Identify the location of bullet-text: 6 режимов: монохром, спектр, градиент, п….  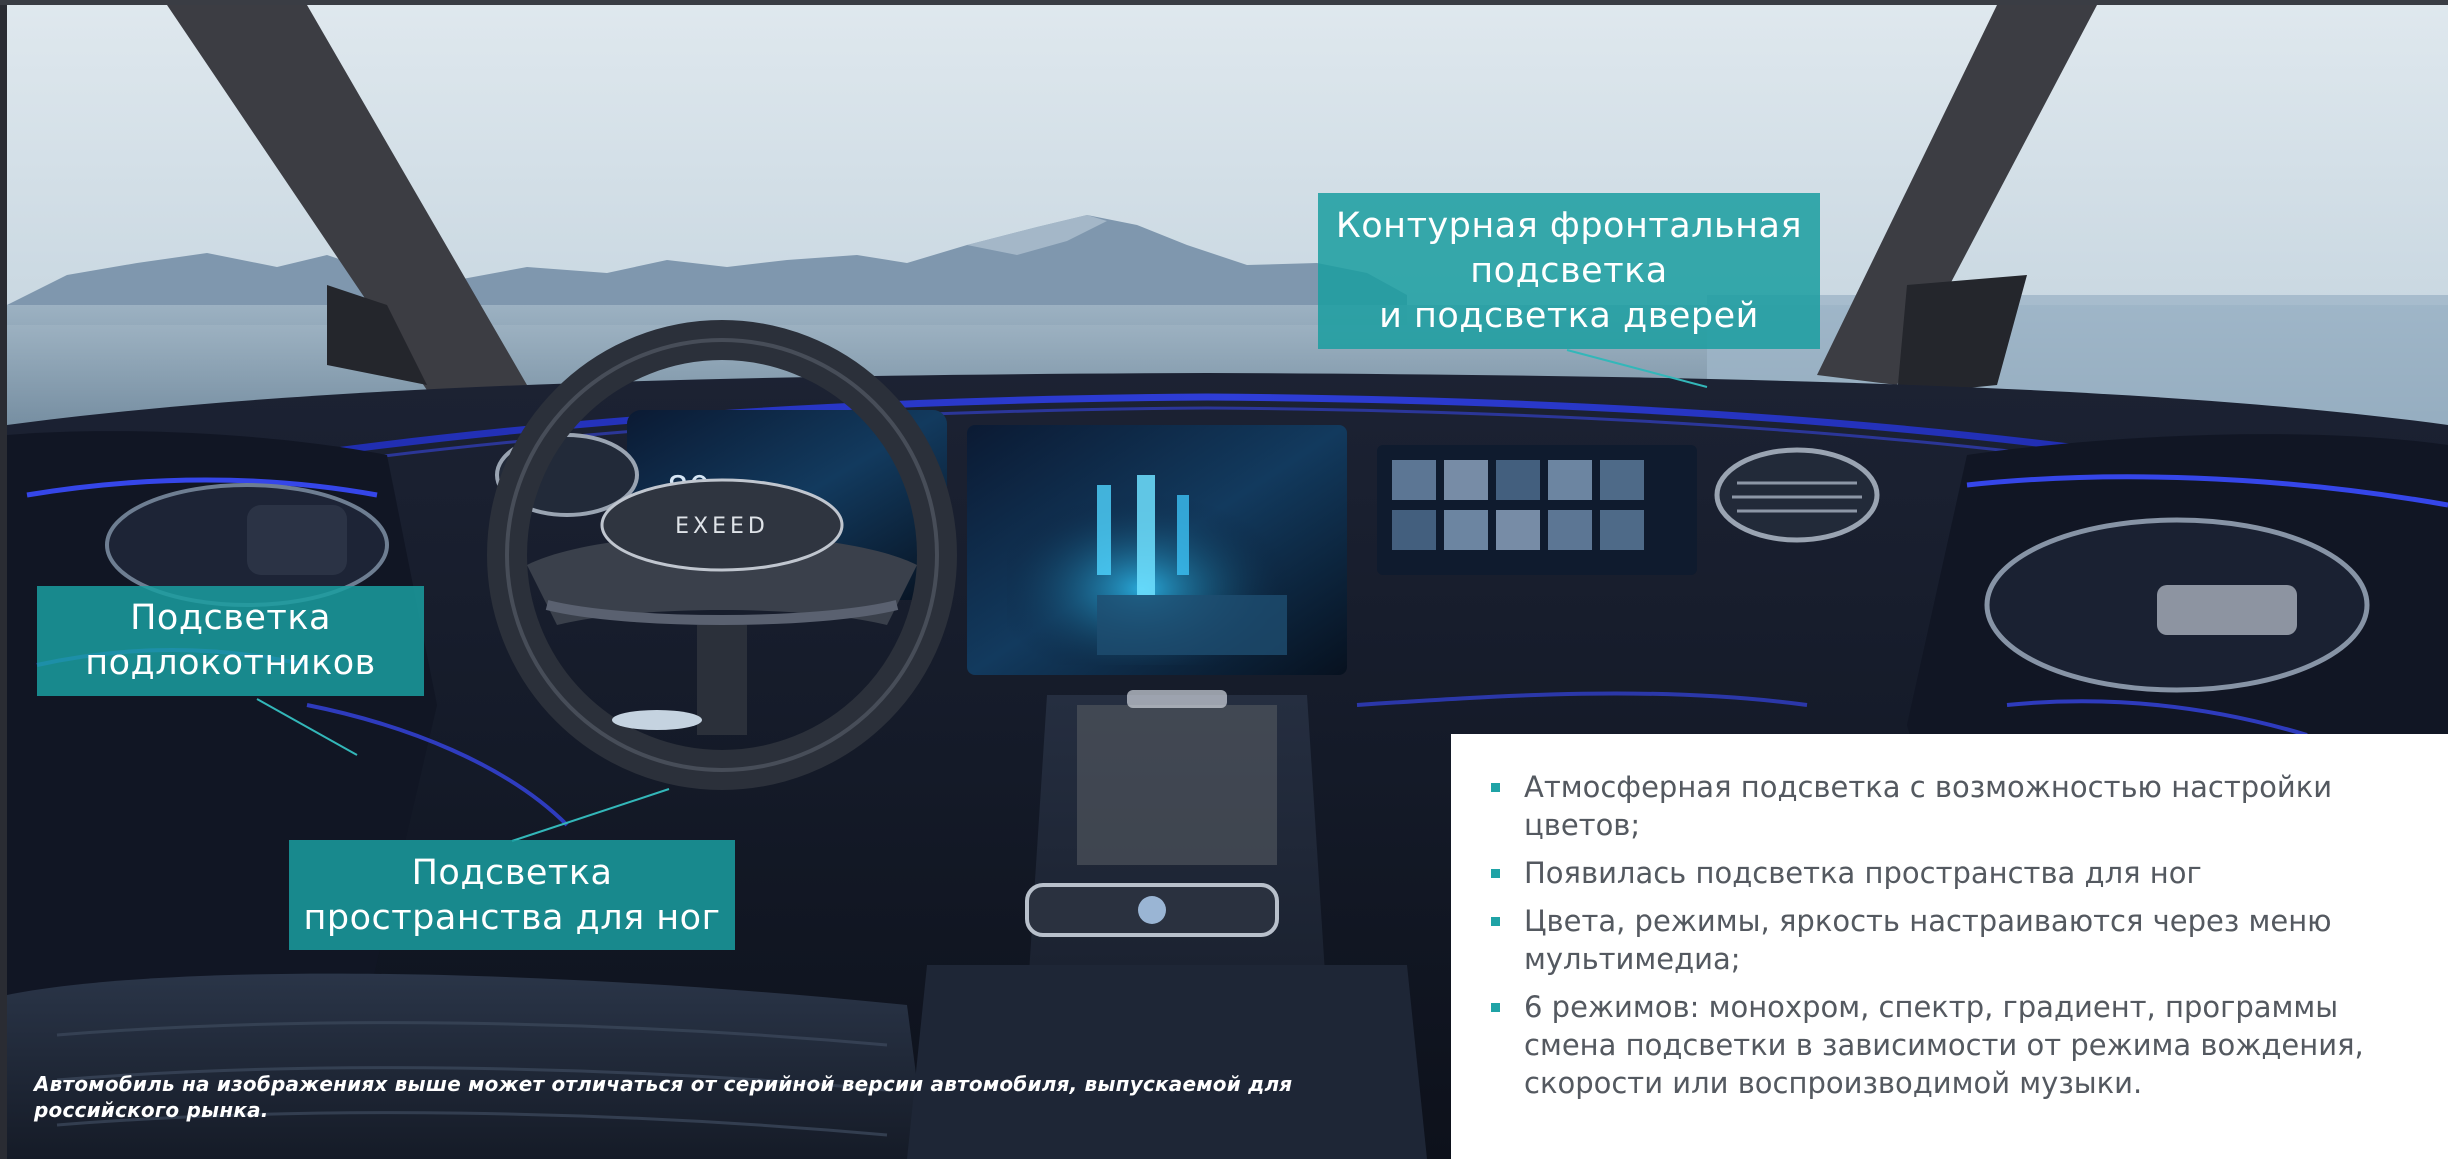
(1944, 1045).